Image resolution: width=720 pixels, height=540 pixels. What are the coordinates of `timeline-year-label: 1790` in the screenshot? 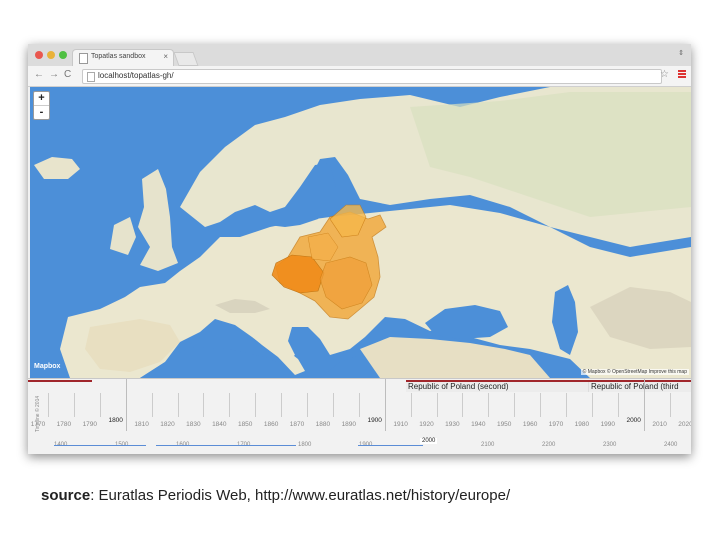 It's located at (90, 424).